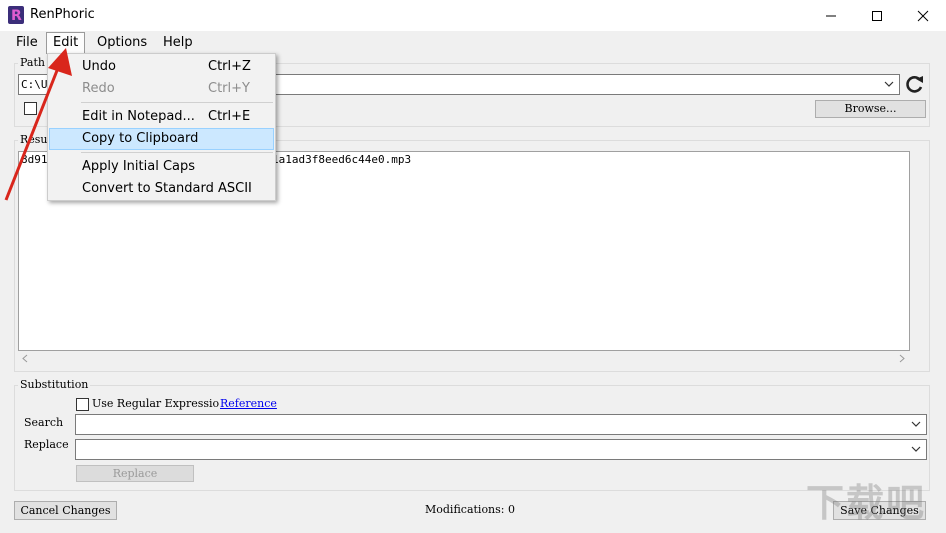 Image resolution: width=946 pixels, height=533 pixels. What do you see at coordinates (135, 473) in the screenshot?
I see `replace-button: Replace` at bounding box center [135, 473].